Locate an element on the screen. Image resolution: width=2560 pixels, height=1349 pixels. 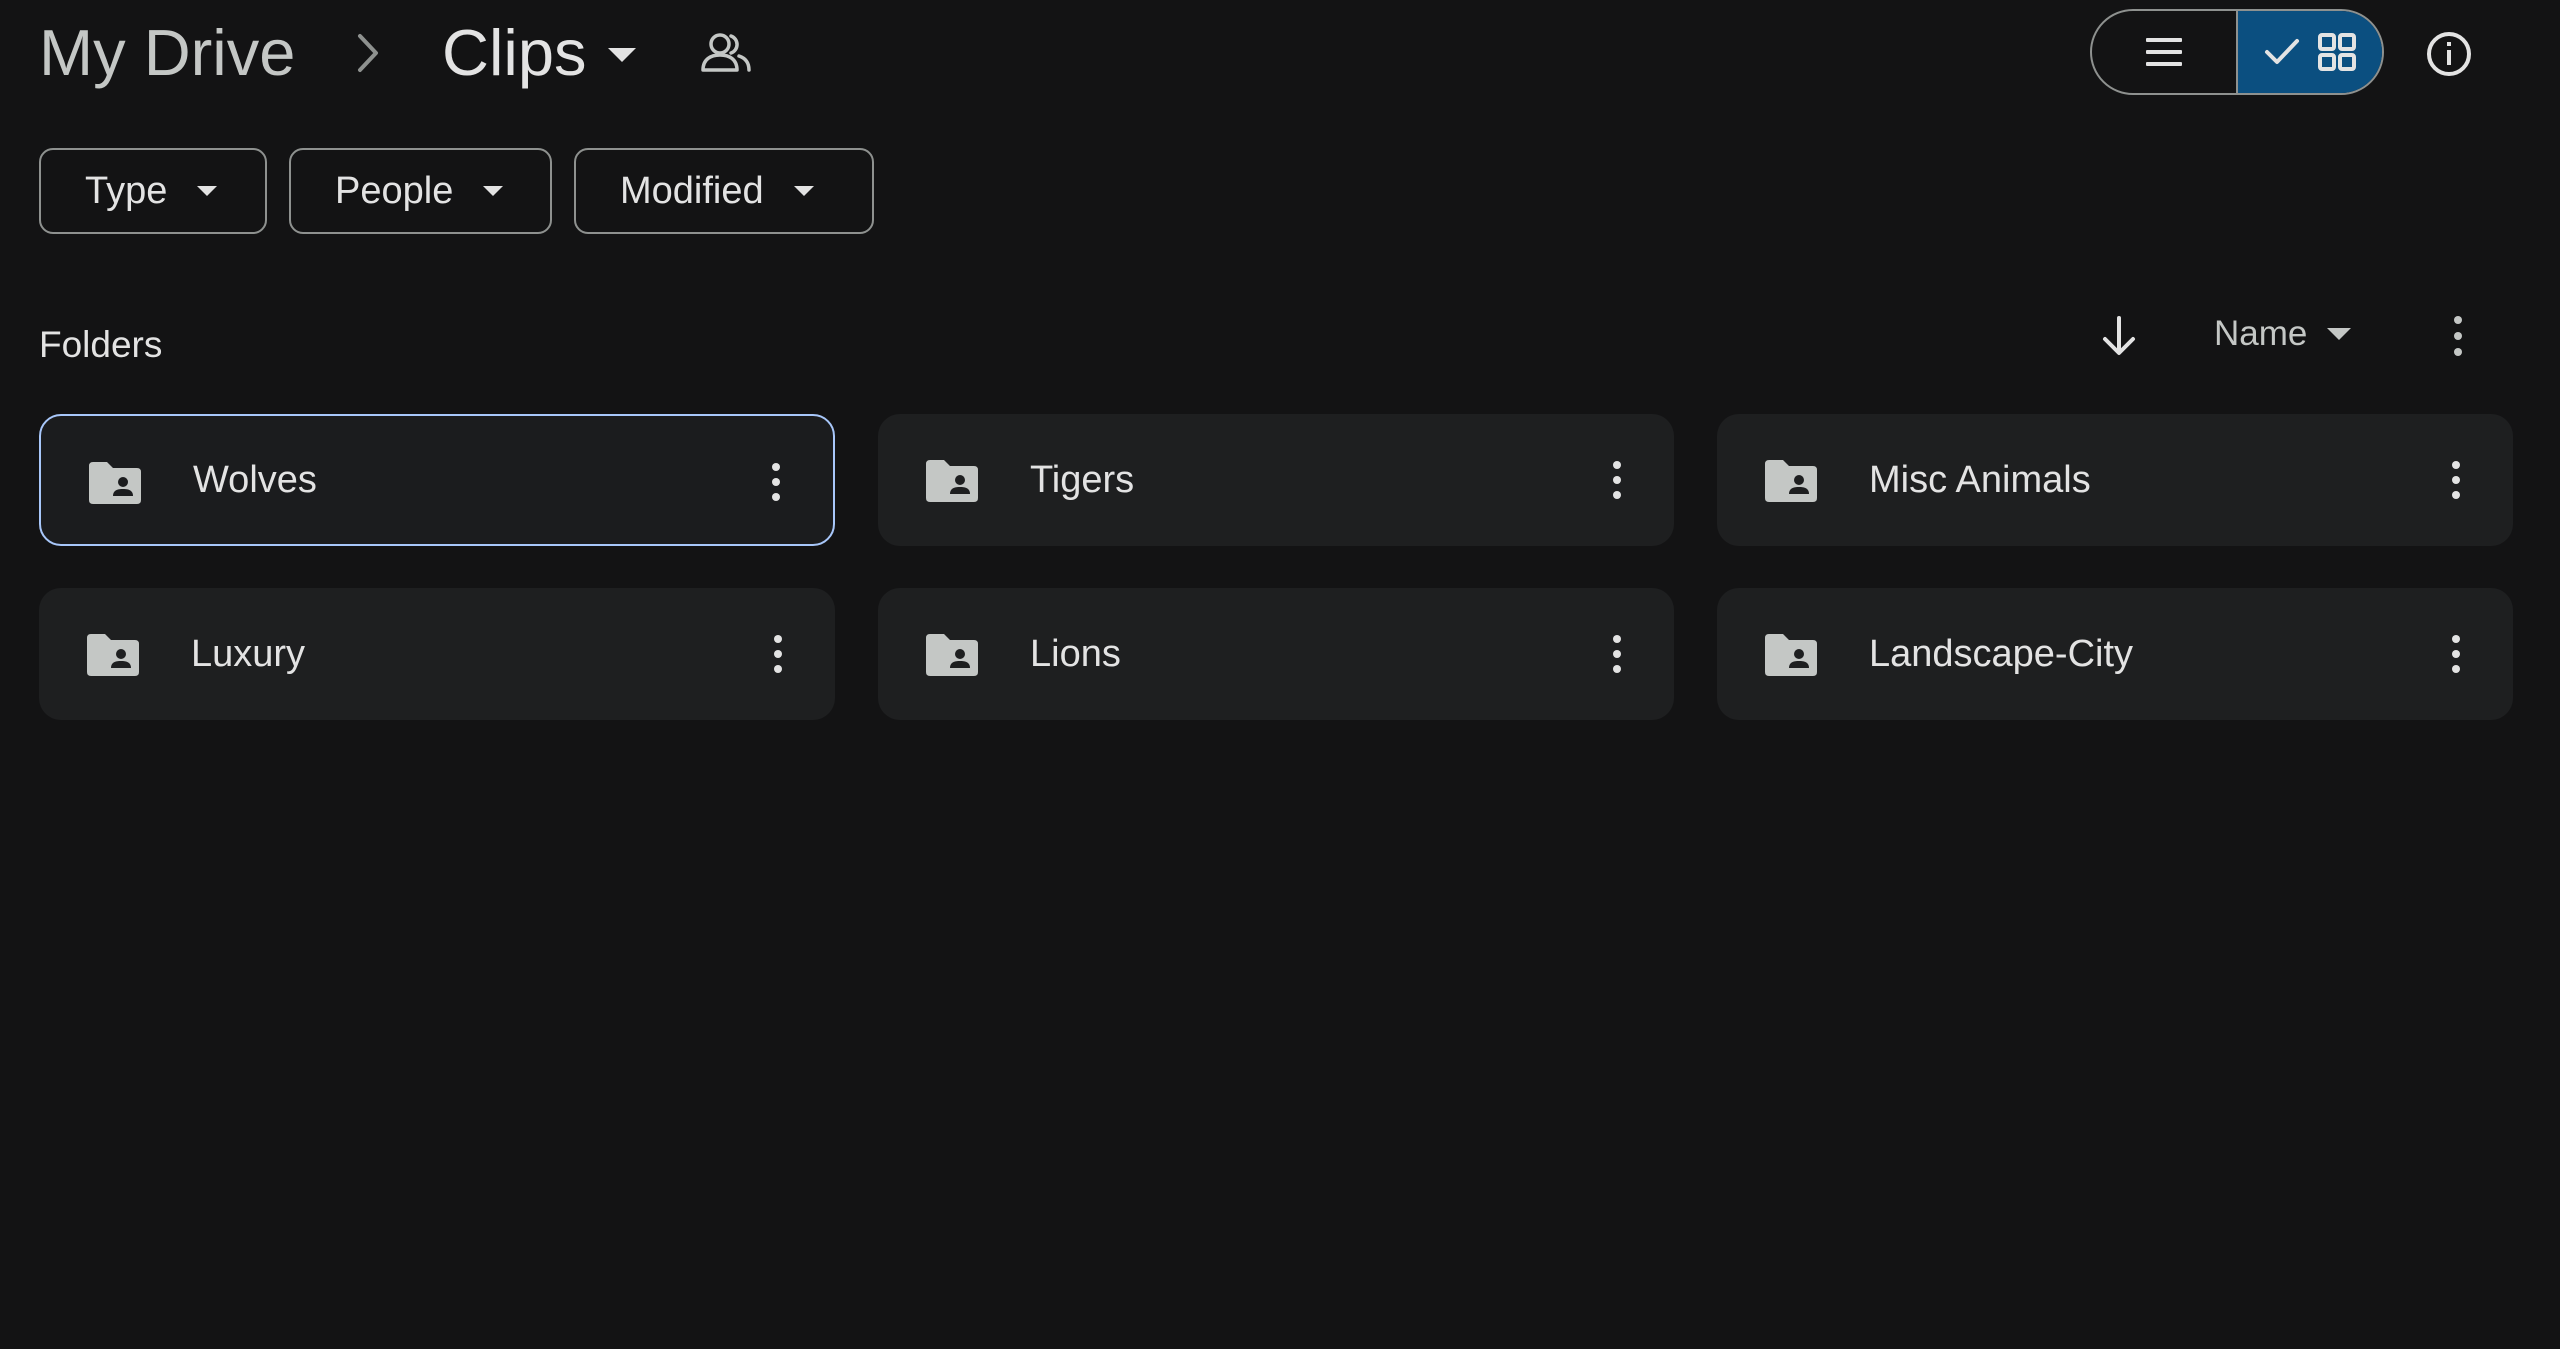
modified-filter-chip: Modified is located at coordinates (724, 191).